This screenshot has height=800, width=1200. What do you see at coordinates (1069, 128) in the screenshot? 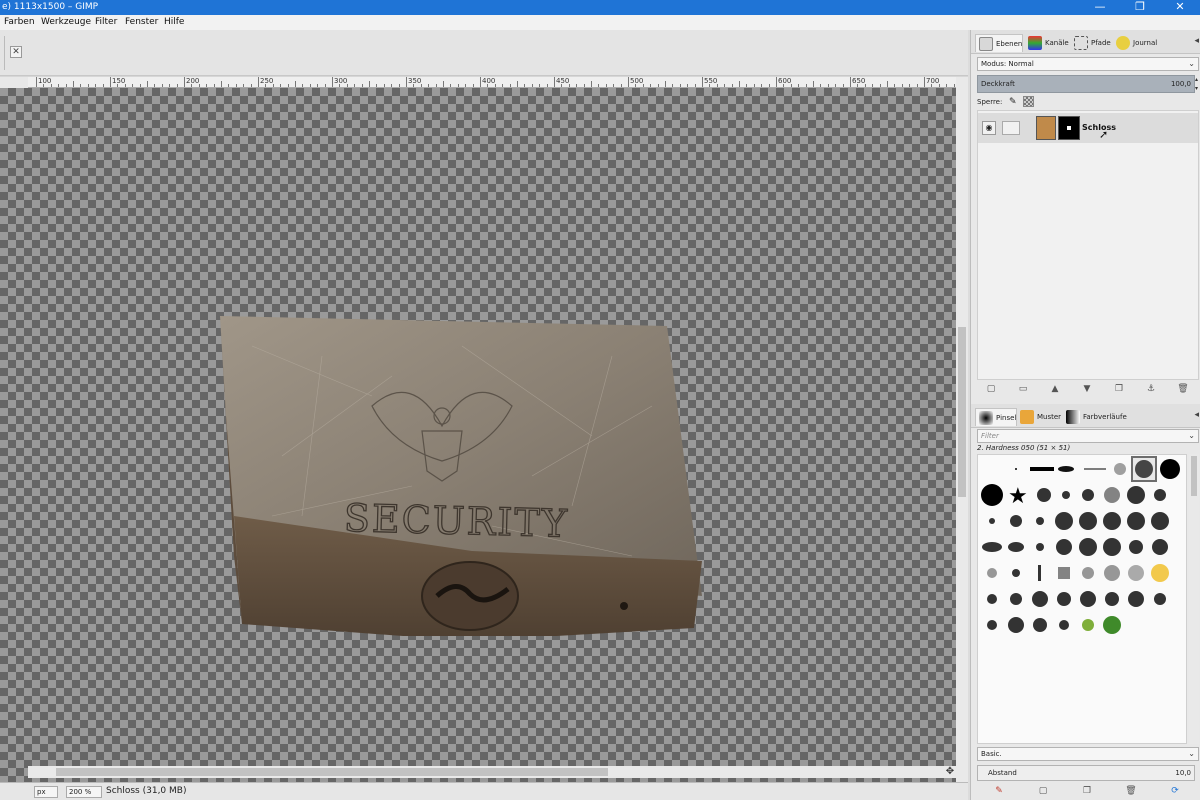
I see `layer-mask-thumbnail` at bounding box center [1069, 128].